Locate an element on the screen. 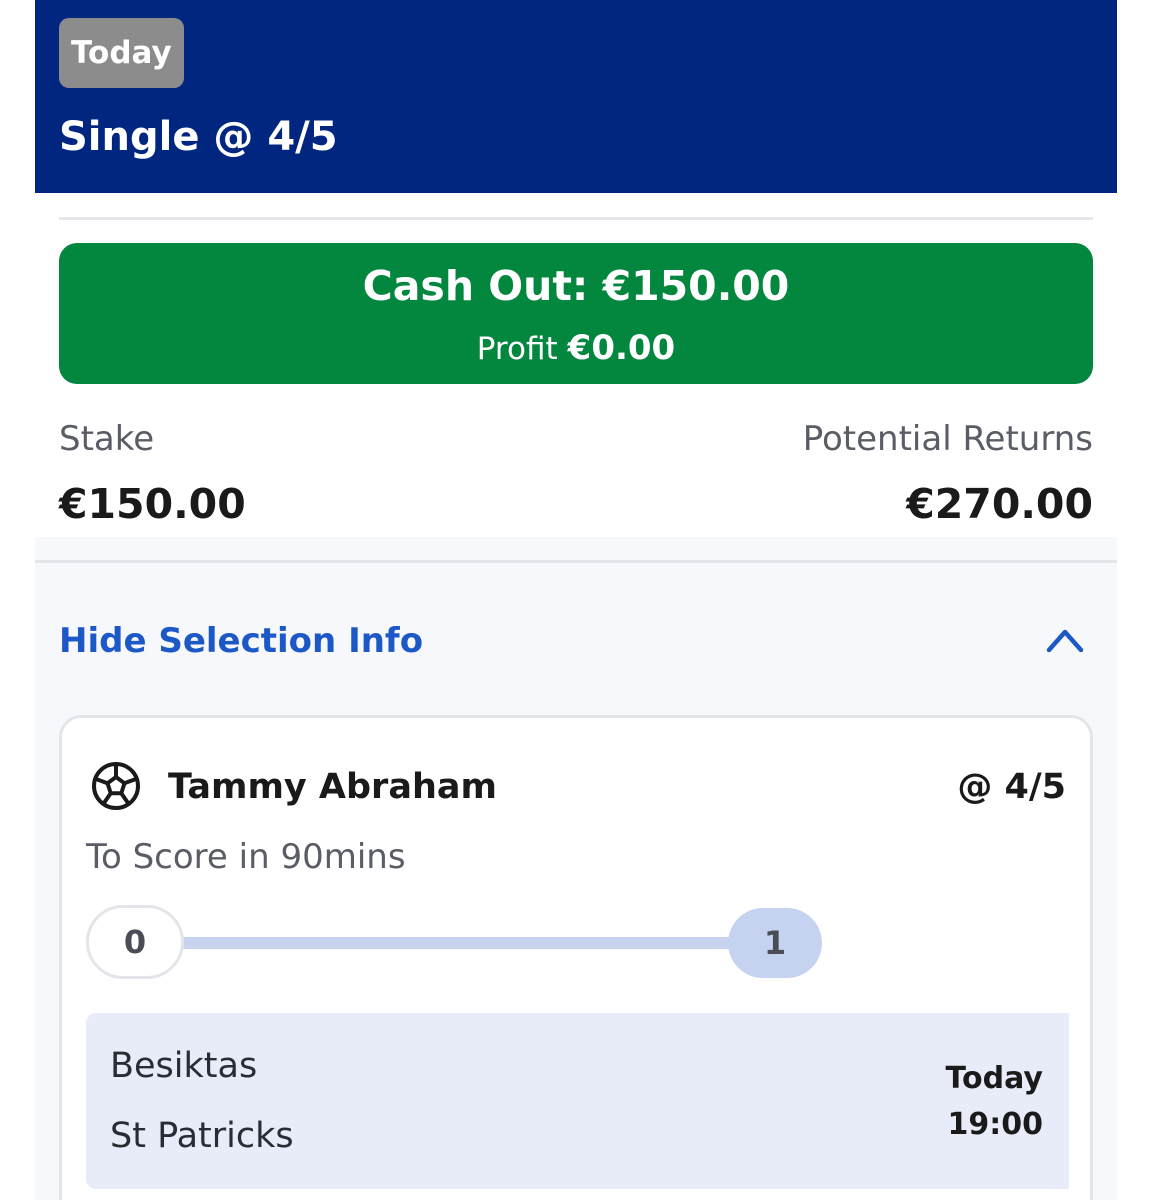 The height and width of the screenshot is (1200, 1152). cash-out-profit: Profit €0.00 is located at coordinates (576, 348).